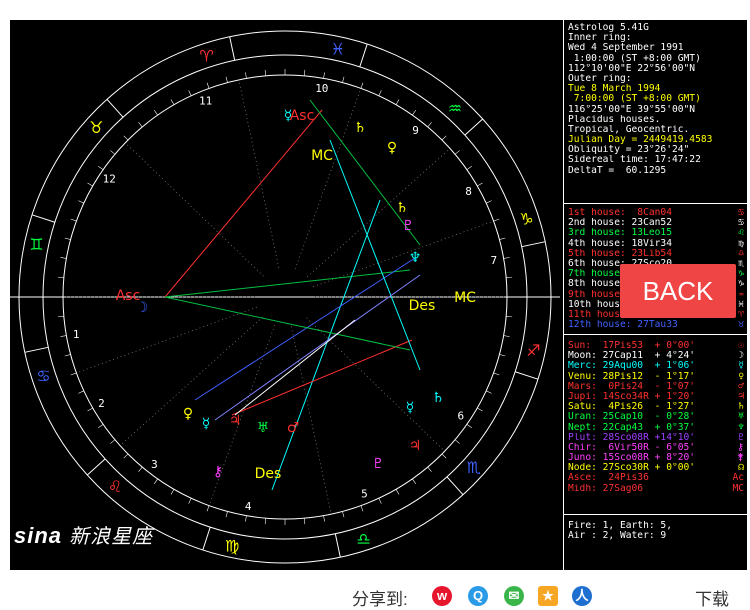  What do you see at coordinates (657, 79) in the screenshot?
I see `header-line: Outer ring:` at bounding box center [657, 79].